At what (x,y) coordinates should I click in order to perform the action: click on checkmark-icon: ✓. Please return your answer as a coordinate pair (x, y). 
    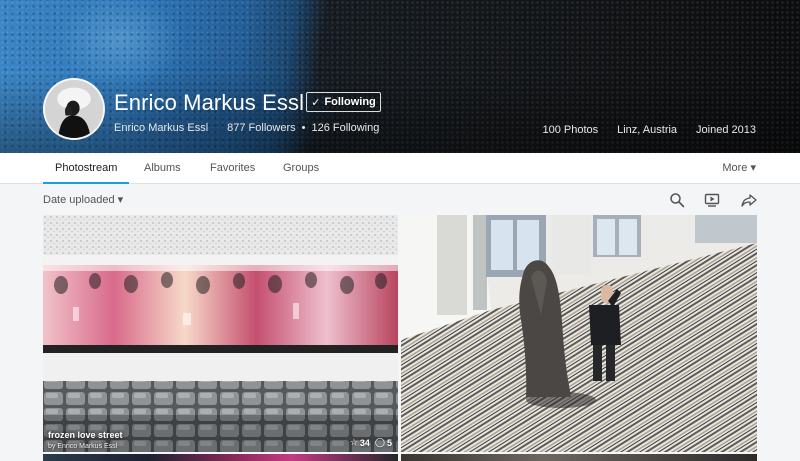
    Looking at the image, I should click on (316, 102).